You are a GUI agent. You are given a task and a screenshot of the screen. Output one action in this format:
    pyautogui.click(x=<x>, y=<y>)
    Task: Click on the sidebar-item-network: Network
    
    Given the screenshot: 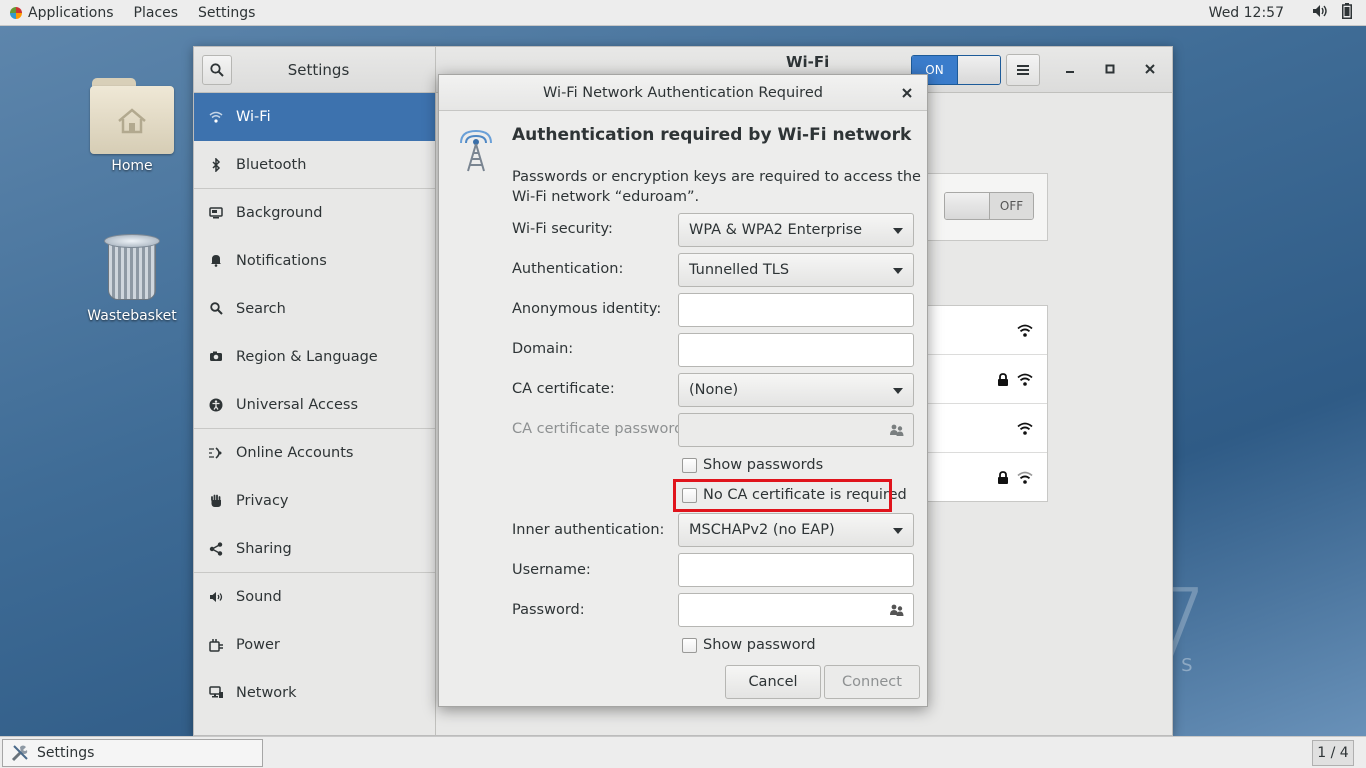 What is the action you would take?
    pyautogui.click(x=314, y=693)
    